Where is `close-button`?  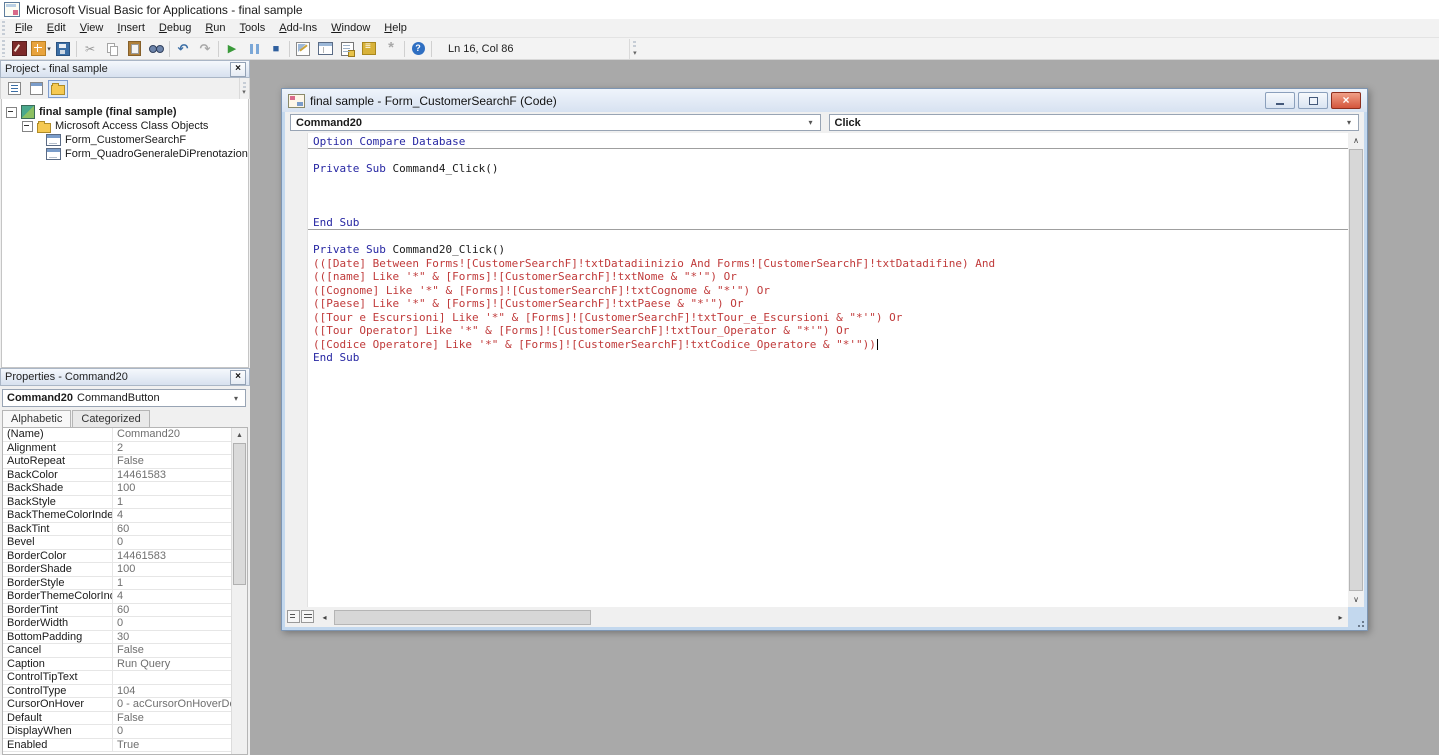 close-button is located at coordinates (1346, 100).